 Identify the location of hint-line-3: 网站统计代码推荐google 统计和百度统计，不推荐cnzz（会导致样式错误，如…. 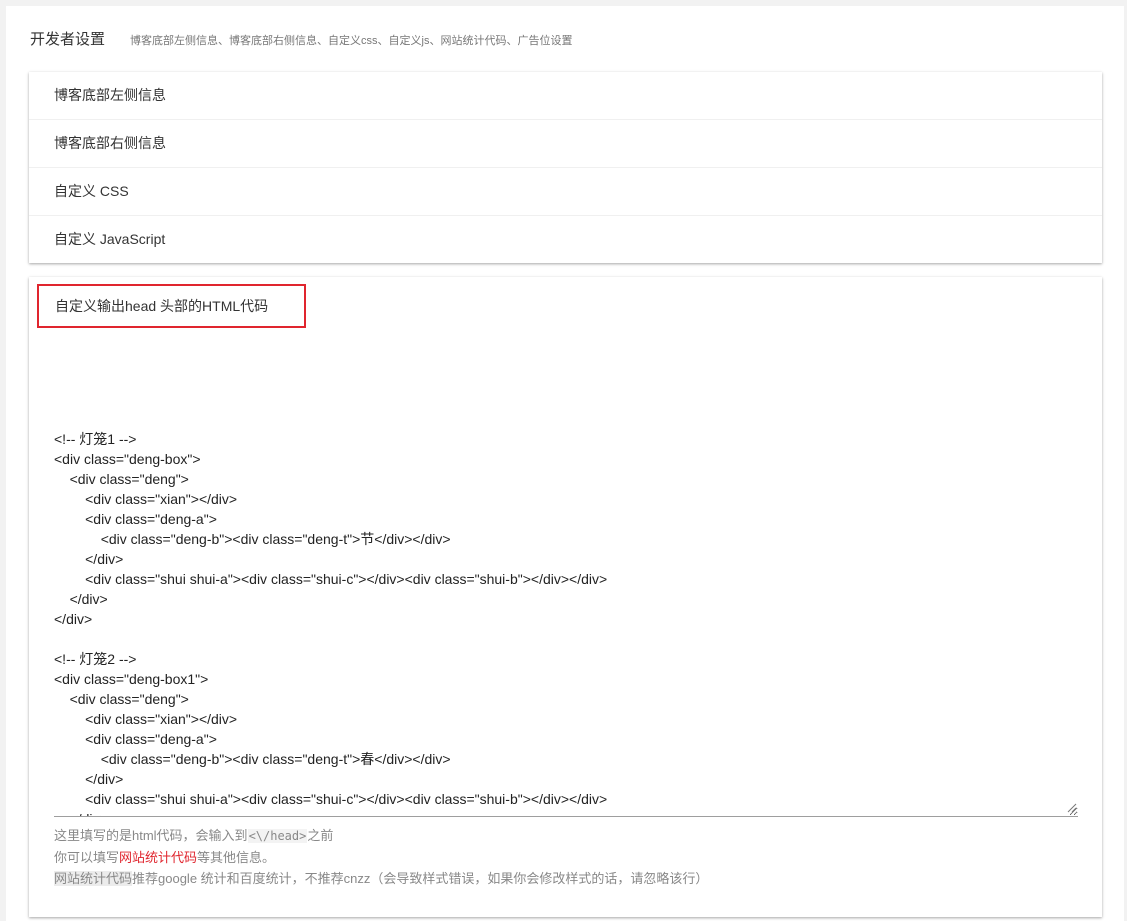
(381, 878).